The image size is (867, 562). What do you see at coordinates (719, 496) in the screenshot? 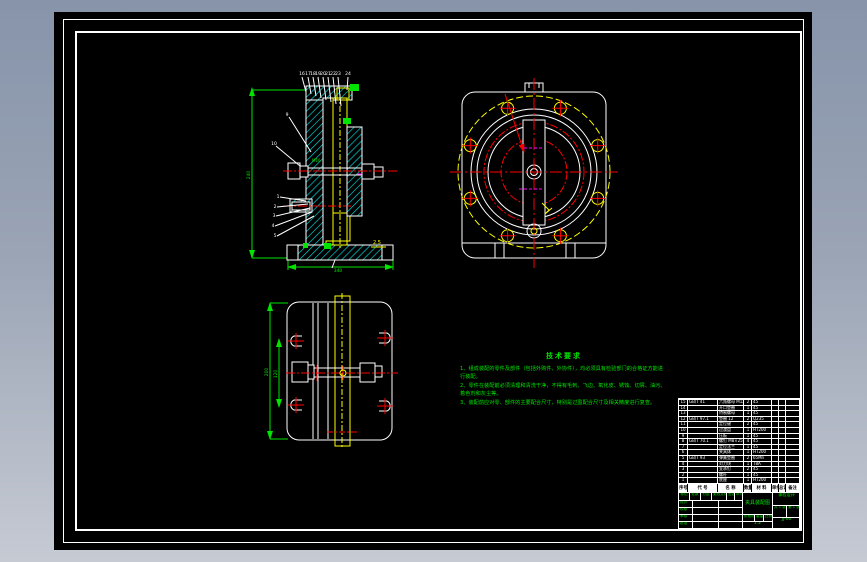
I see `tb-change-no: 更改文件号` at bounding box center [719, 496].